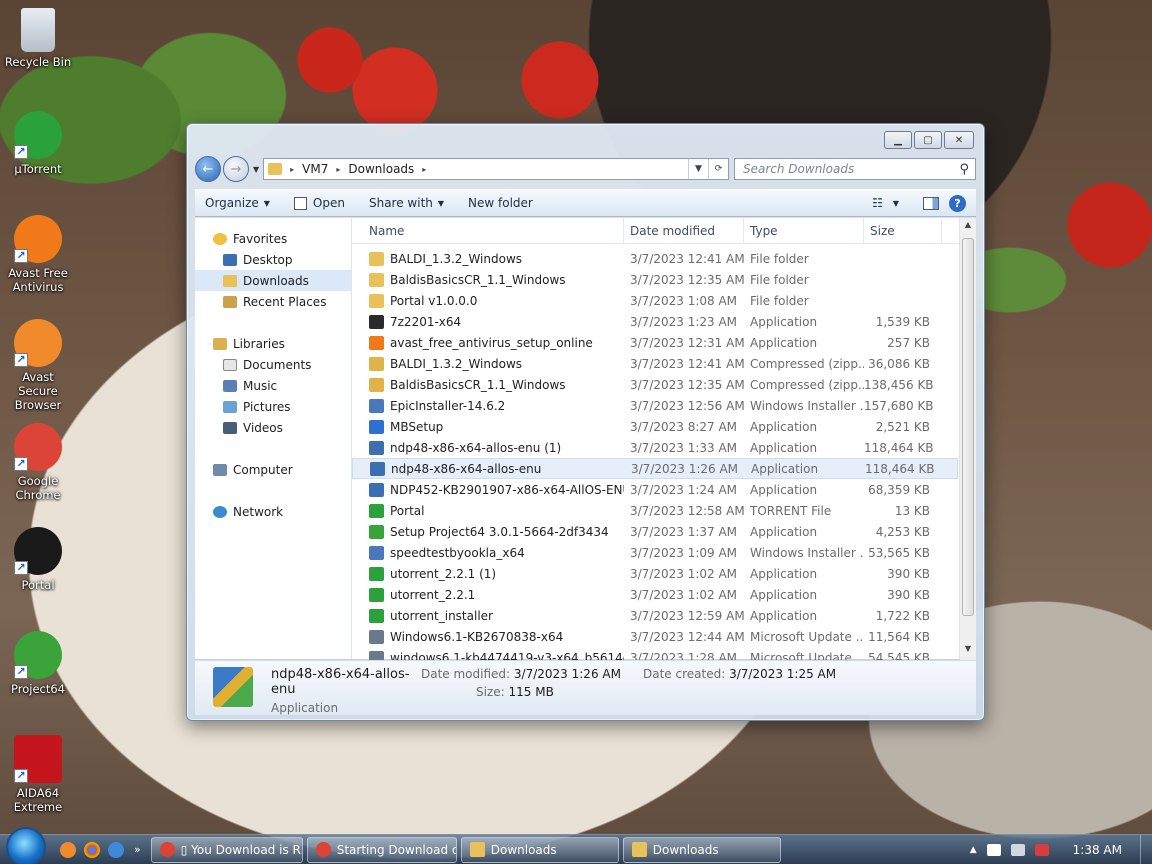 The width and height of the screenshot is (1152, 864). Describe the element at coordinates (488, 230) in the screenshot. I see `column-name: Name` at that location.